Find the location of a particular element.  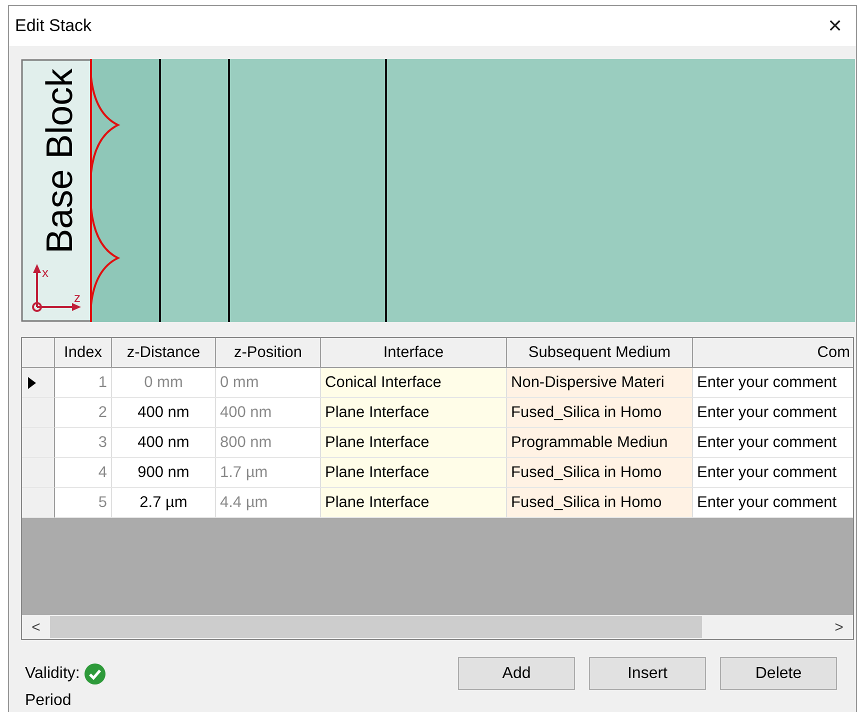

table-cell: 4.4 µm is located at coordinates (268, 503).